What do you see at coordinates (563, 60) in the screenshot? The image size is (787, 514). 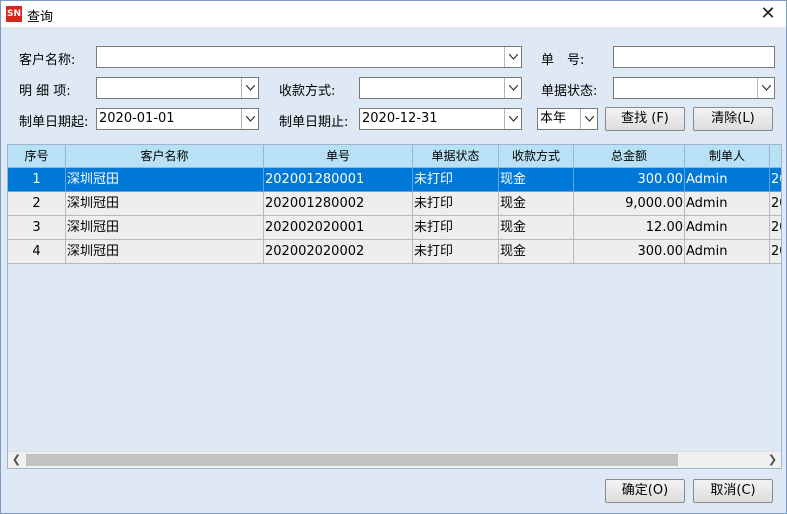 I see `doc-no-label: 单 号:` at bounding box center [563, 60].